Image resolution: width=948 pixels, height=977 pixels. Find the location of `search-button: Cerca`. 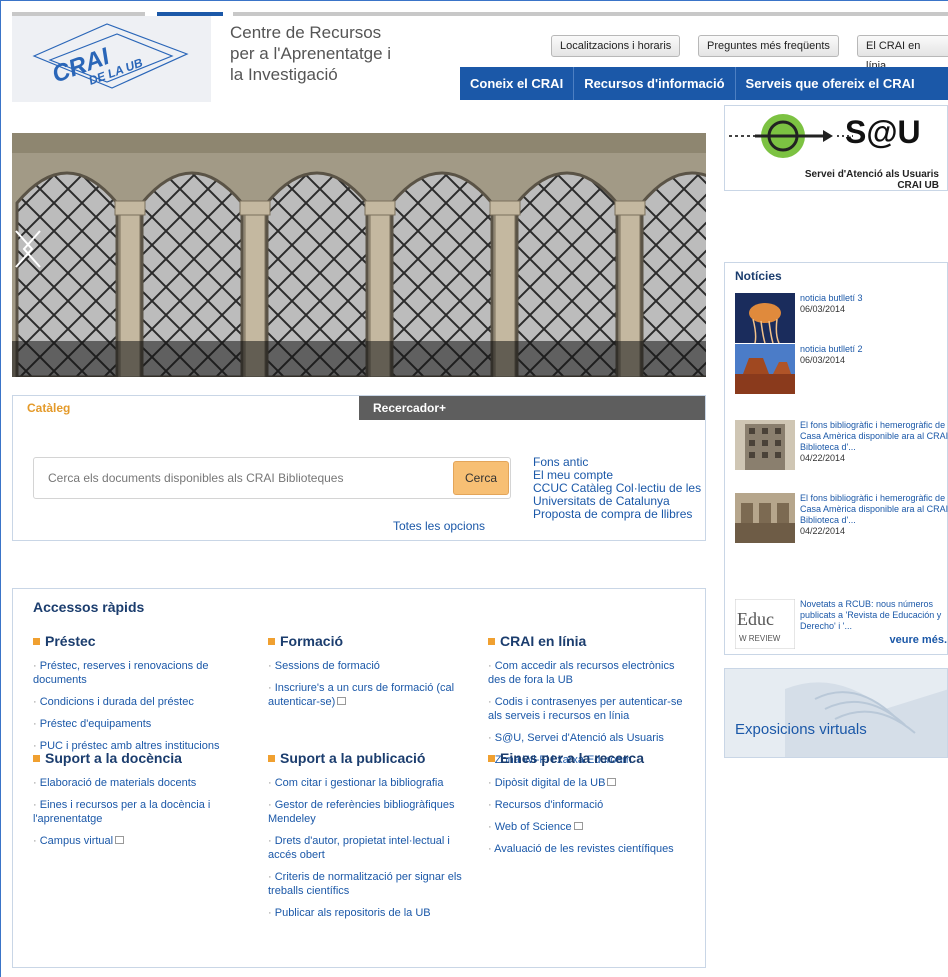

search-button: Cerca is located at coordinates (481, 478).